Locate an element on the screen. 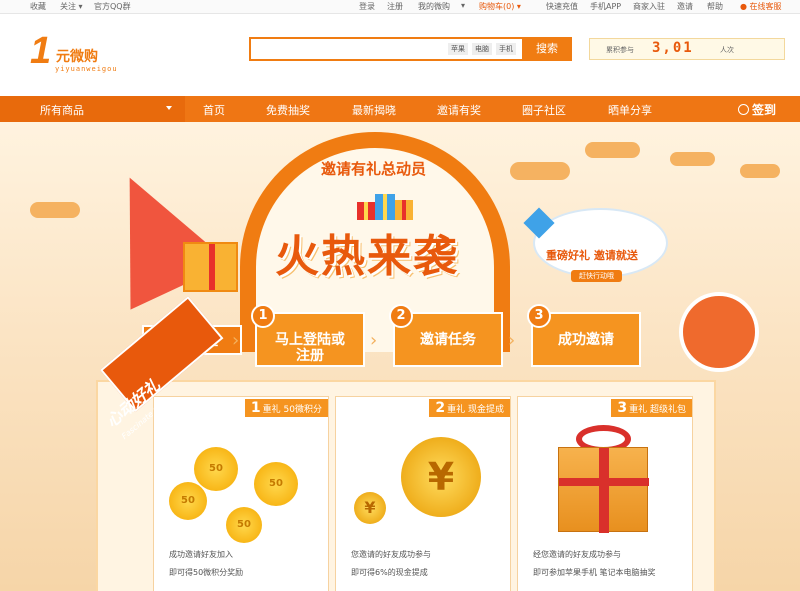 The height and width of the screenshot is (591, 800). step-login: 1 马上登陆或注册 is located at coordinates (308, 335).